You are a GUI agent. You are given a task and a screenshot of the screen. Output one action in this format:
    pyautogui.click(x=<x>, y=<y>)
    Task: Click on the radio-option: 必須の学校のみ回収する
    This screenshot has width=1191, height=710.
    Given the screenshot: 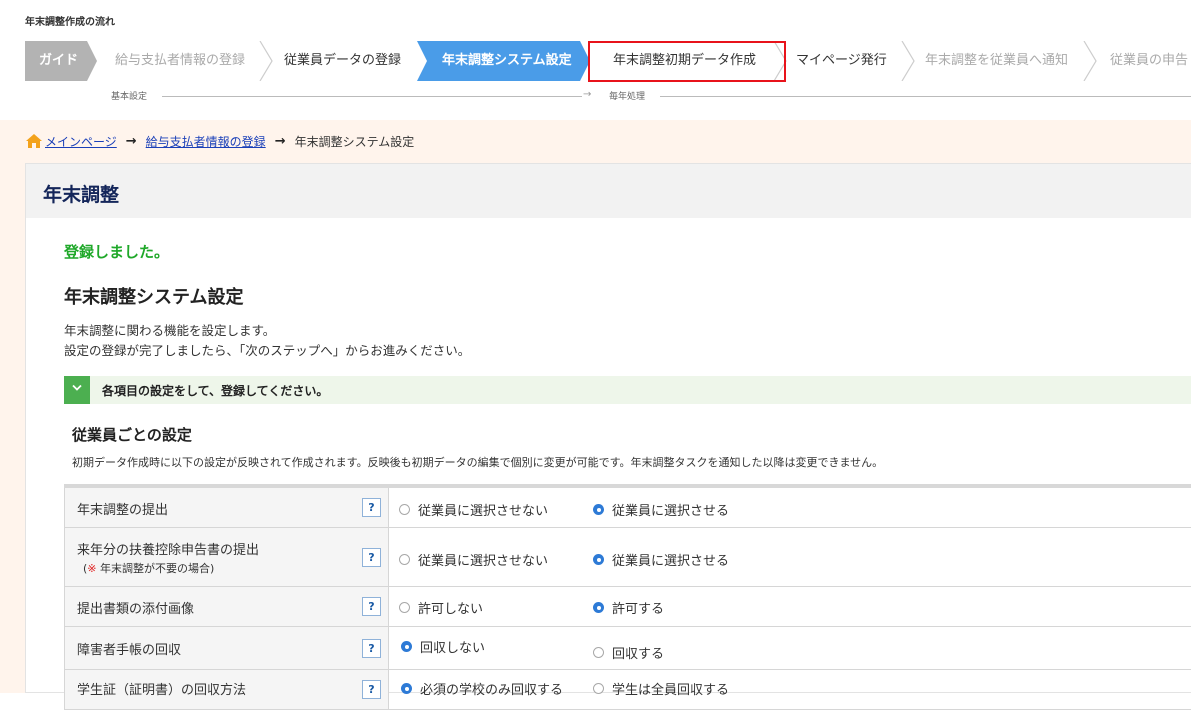 What is the action you would take?
    pyautogui.click(x=482, y=688)
    